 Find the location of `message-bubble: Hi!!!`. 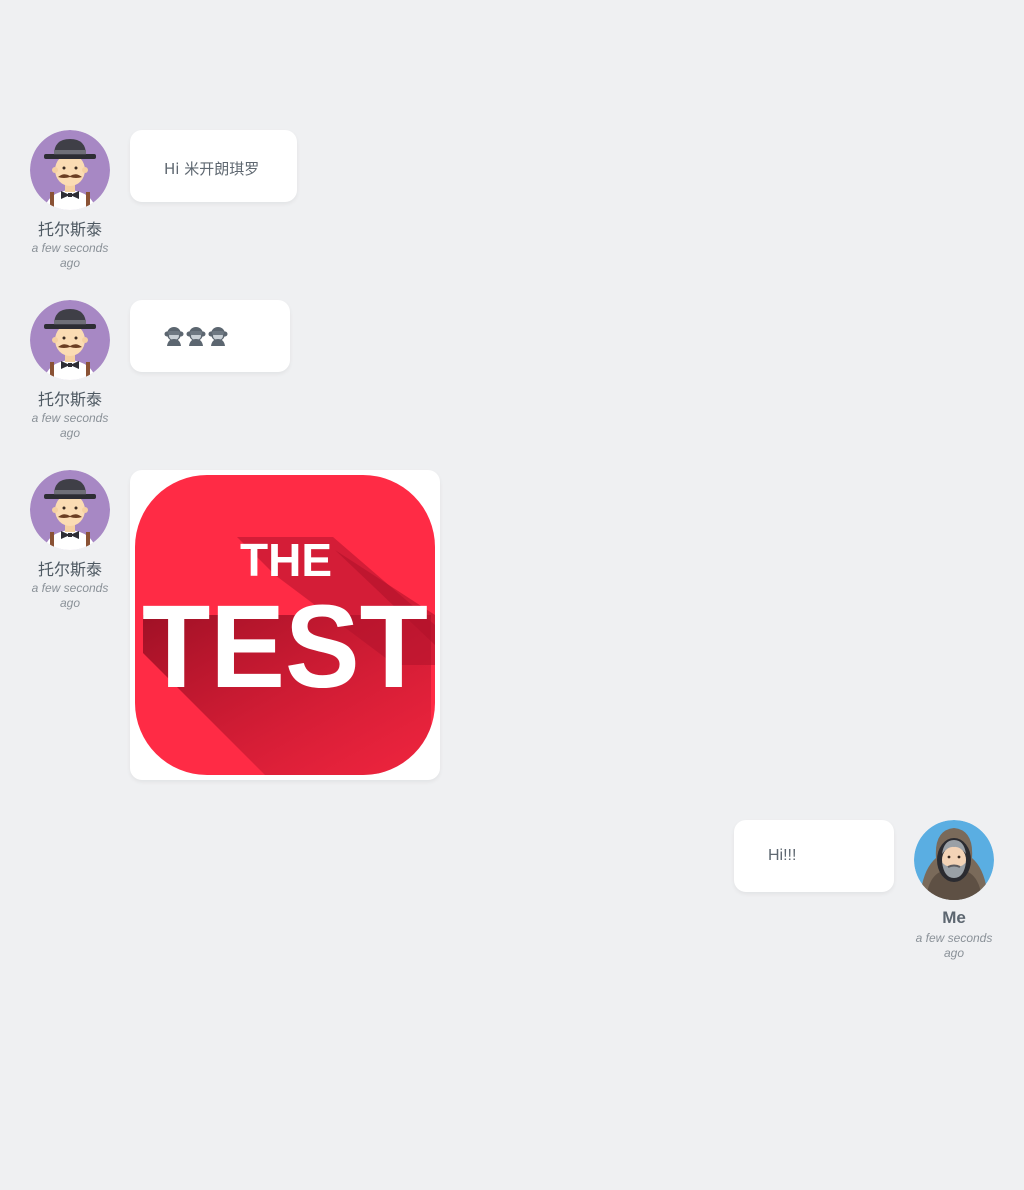

message-bubble: Hi!!! is located at coordinates (814, 856).